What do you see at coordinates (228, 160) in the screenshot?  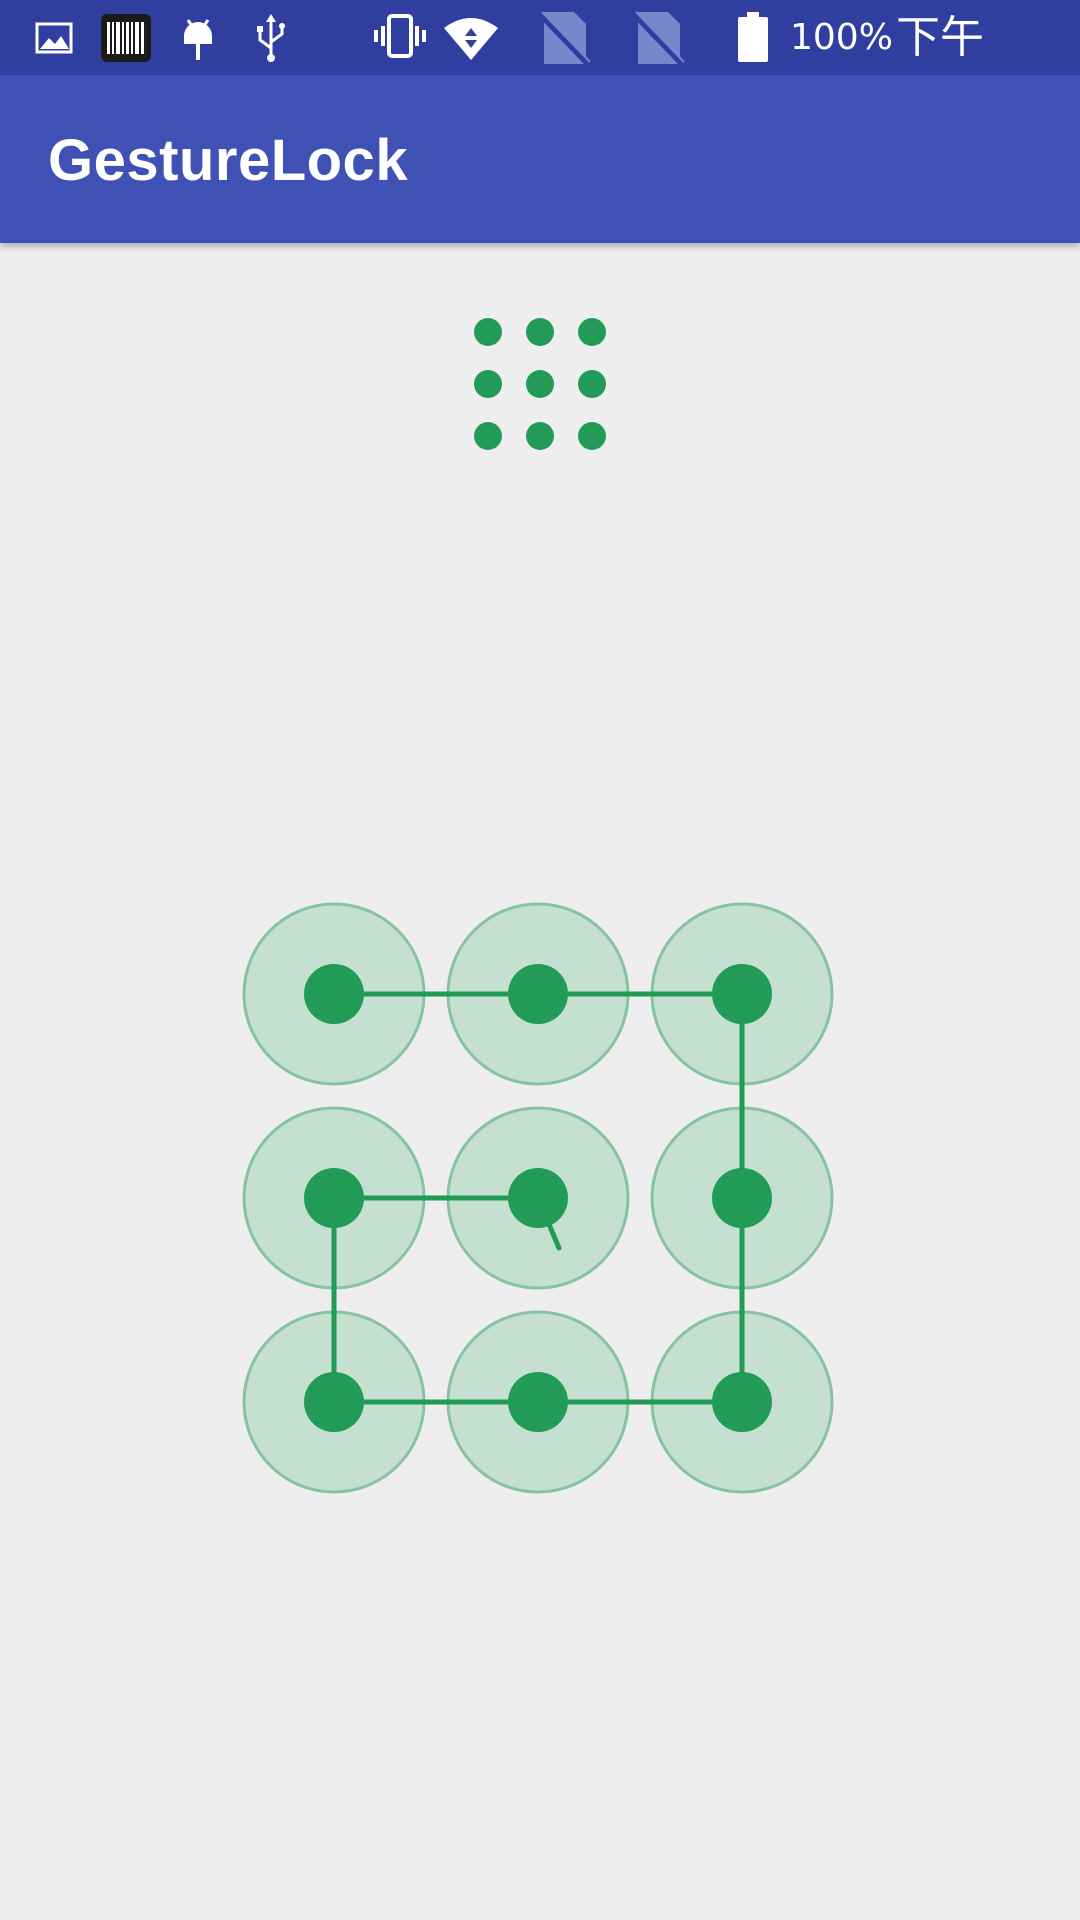 I see `app-title: GestureLock` at bounding box center [228, 160].